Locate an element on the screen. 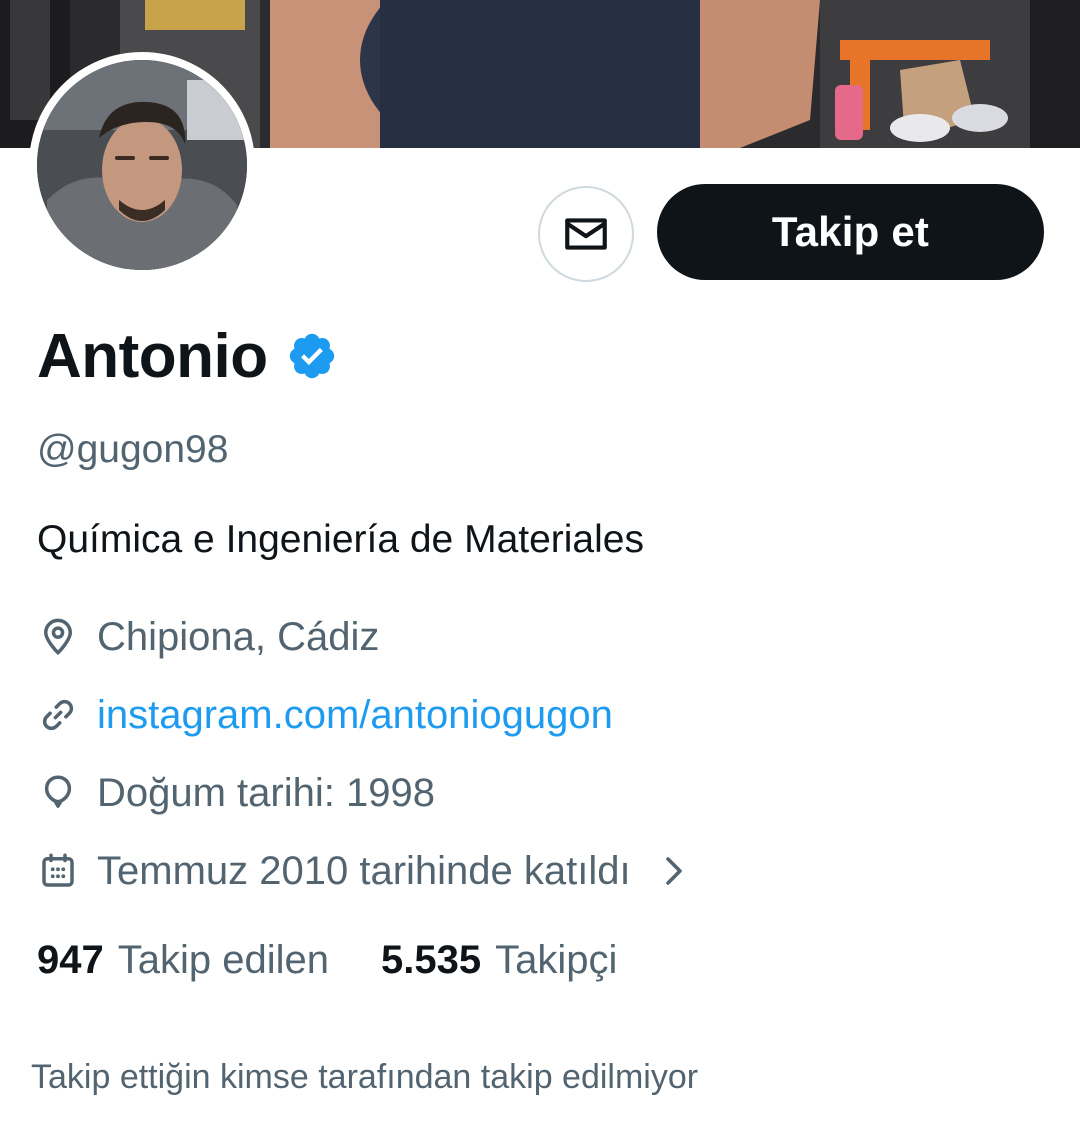  joined-text: Temmuz 2010 tarihinde katıldı is located at coordinates (364, 870).